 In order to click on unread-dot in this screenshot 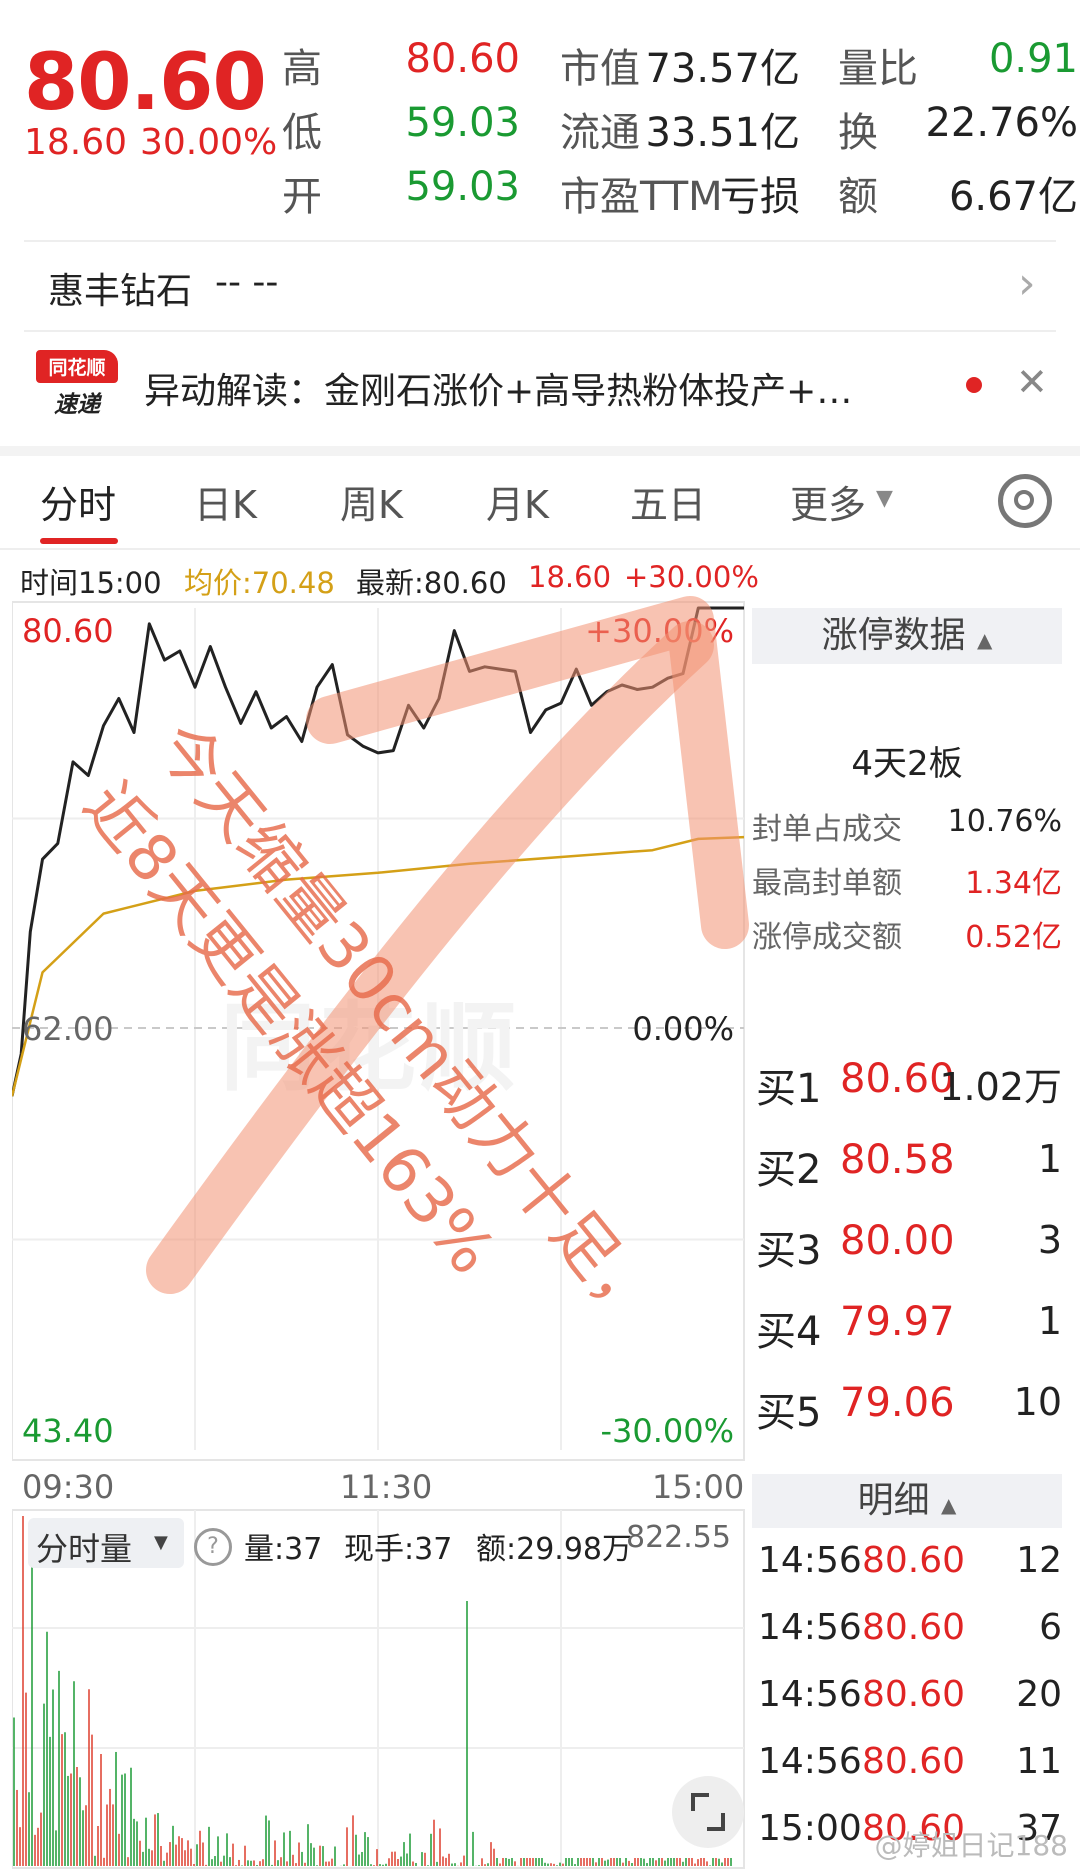, I will do `click(974, 385)`.